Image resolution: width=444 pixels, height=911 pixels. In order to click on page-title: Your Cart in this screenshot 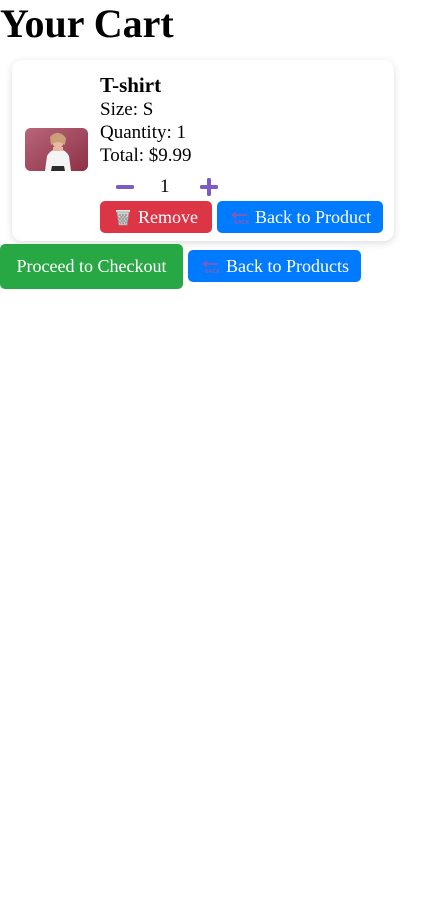, I will do `click(87, 23)`.